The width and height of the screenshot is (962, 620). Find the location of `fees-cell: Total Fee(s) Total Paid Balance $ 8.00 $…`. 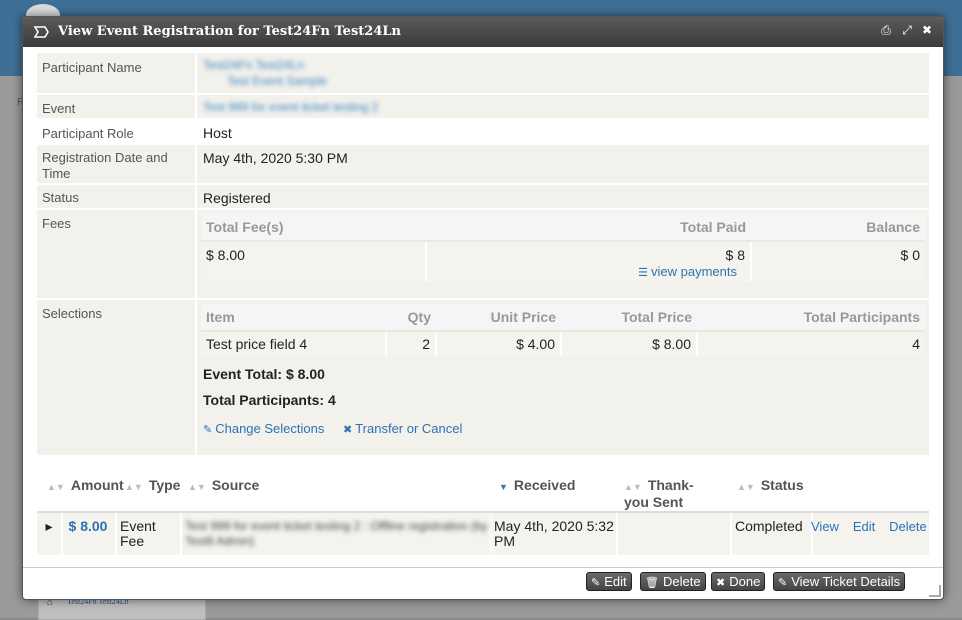

fees-cell: Total Fee(s) Total Paid Balance $ 8.00 $… is located at coordinates (562, 254).